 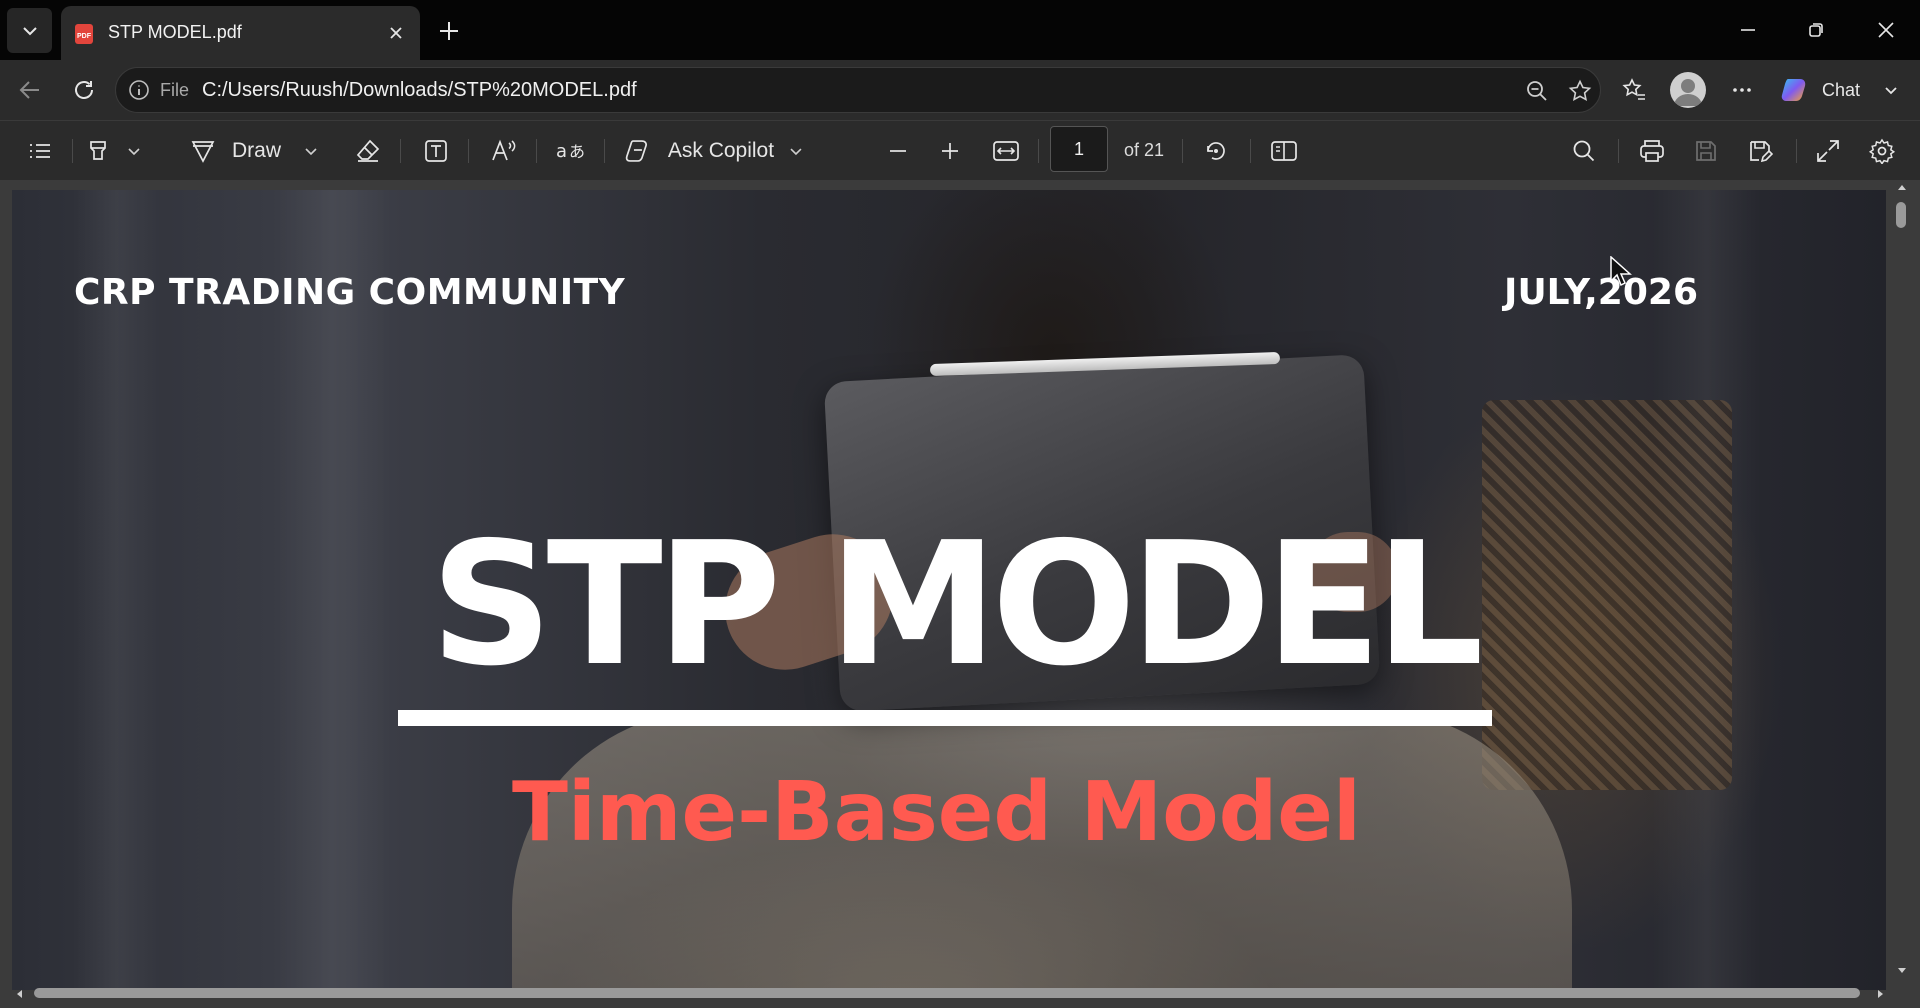 I want to click on zoom-out-button, so click(x=898, y=151).